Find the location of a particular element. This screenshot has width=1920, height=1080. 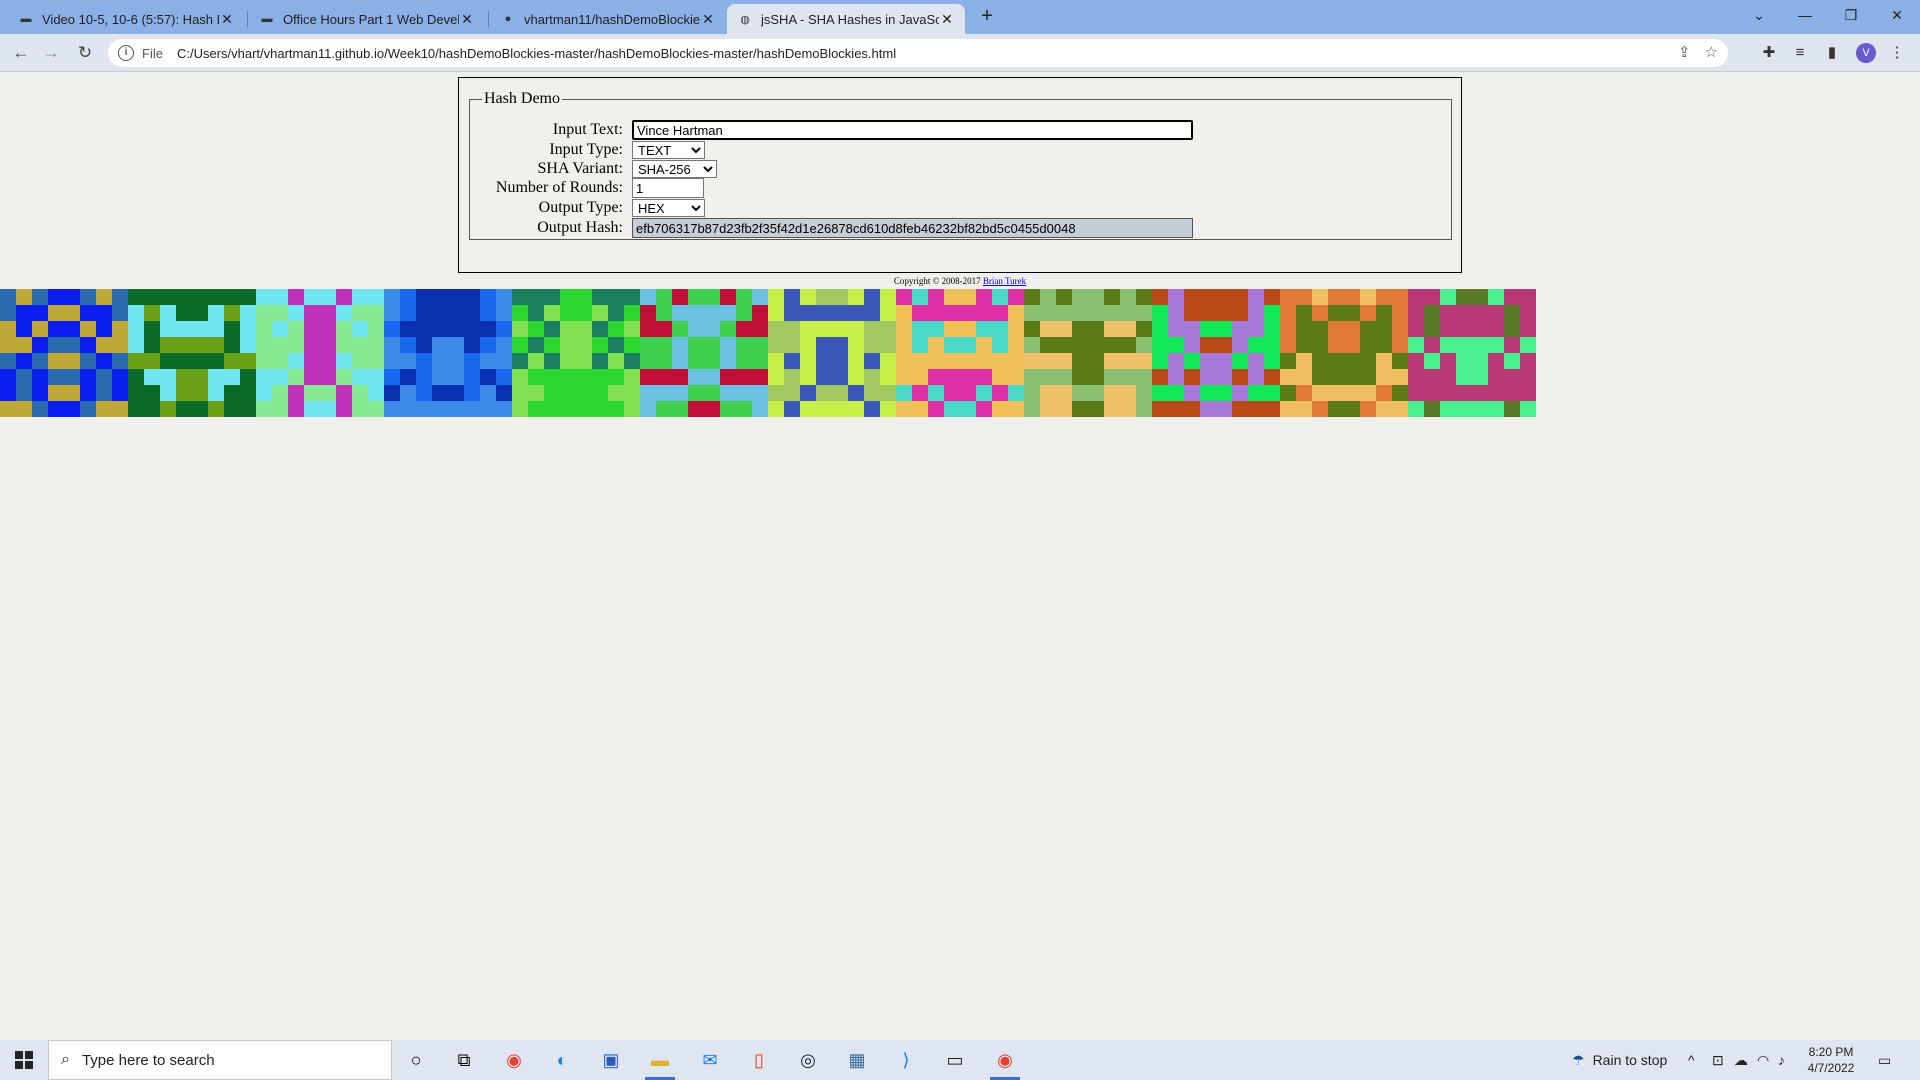

start-button is located at coordinates (24, 1060).